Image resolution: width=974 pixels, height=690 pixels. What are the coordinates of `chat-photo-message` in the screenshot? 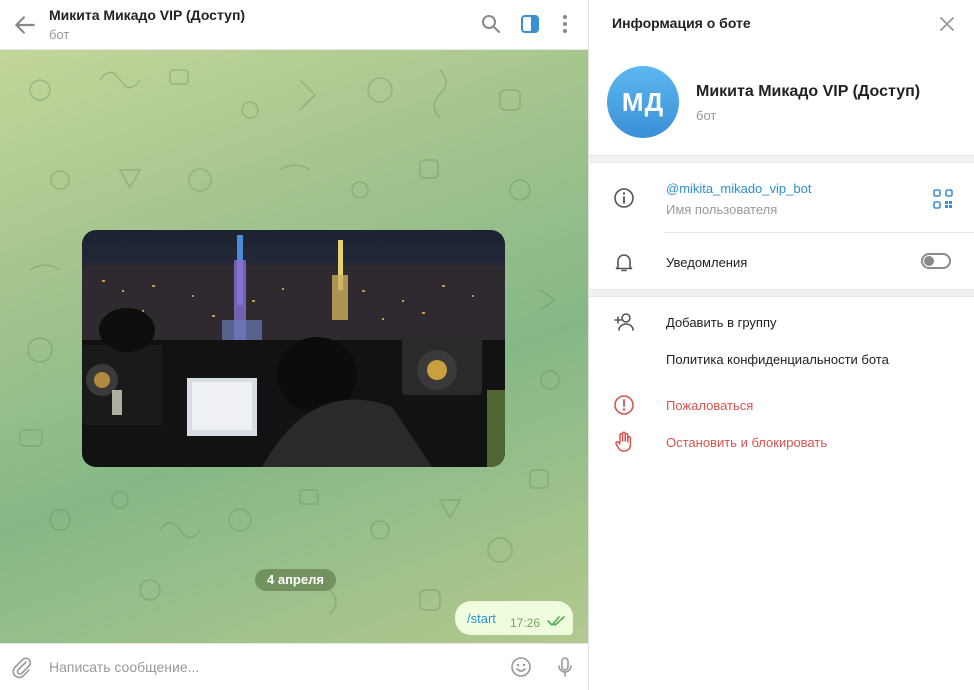 It's located at (293, 348).